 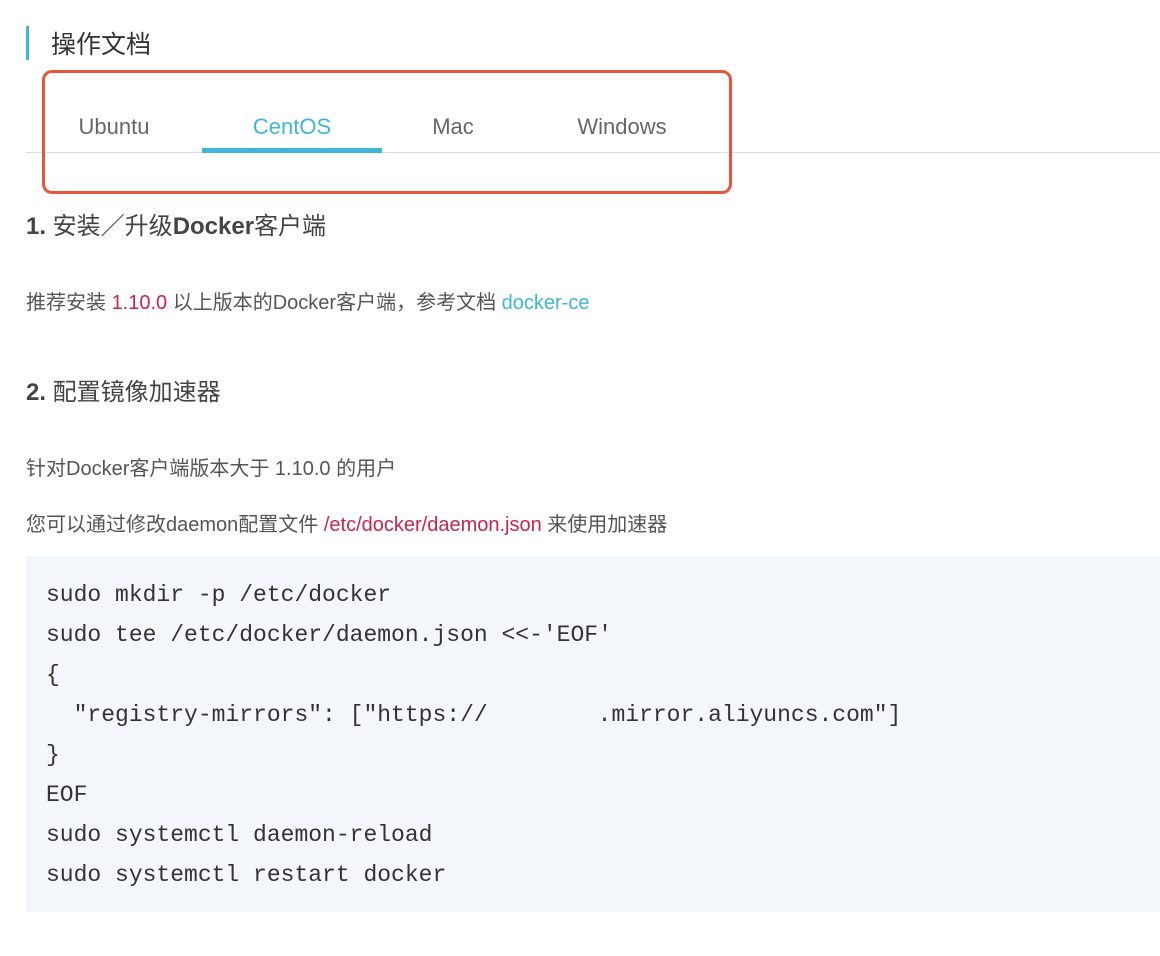 What do you see at coordinates (542, 714) in the screenshot?
I see `redacted-mirror-id` at bounding box center [542, 714].